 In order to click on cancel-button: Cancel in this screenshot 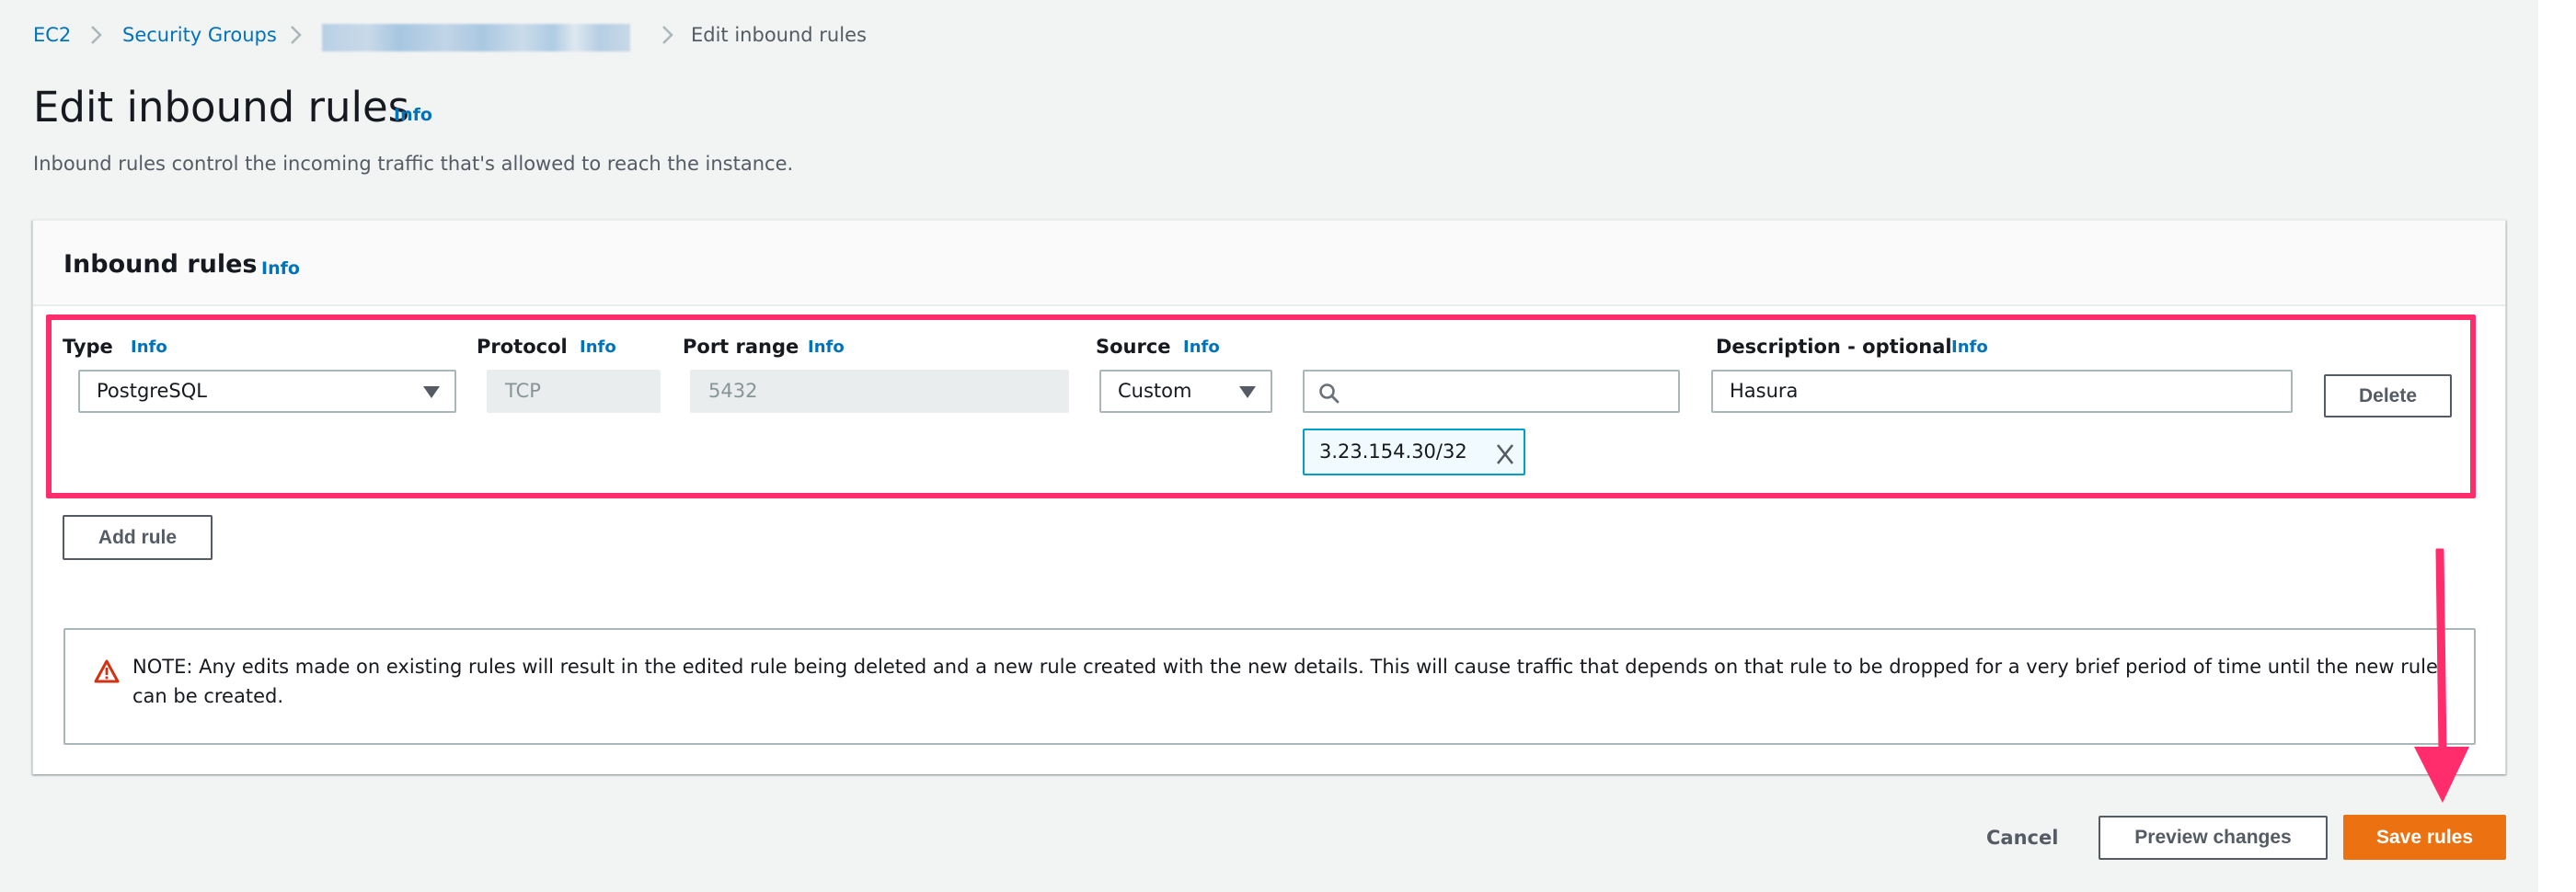, I will do `click(2022, 837)`.